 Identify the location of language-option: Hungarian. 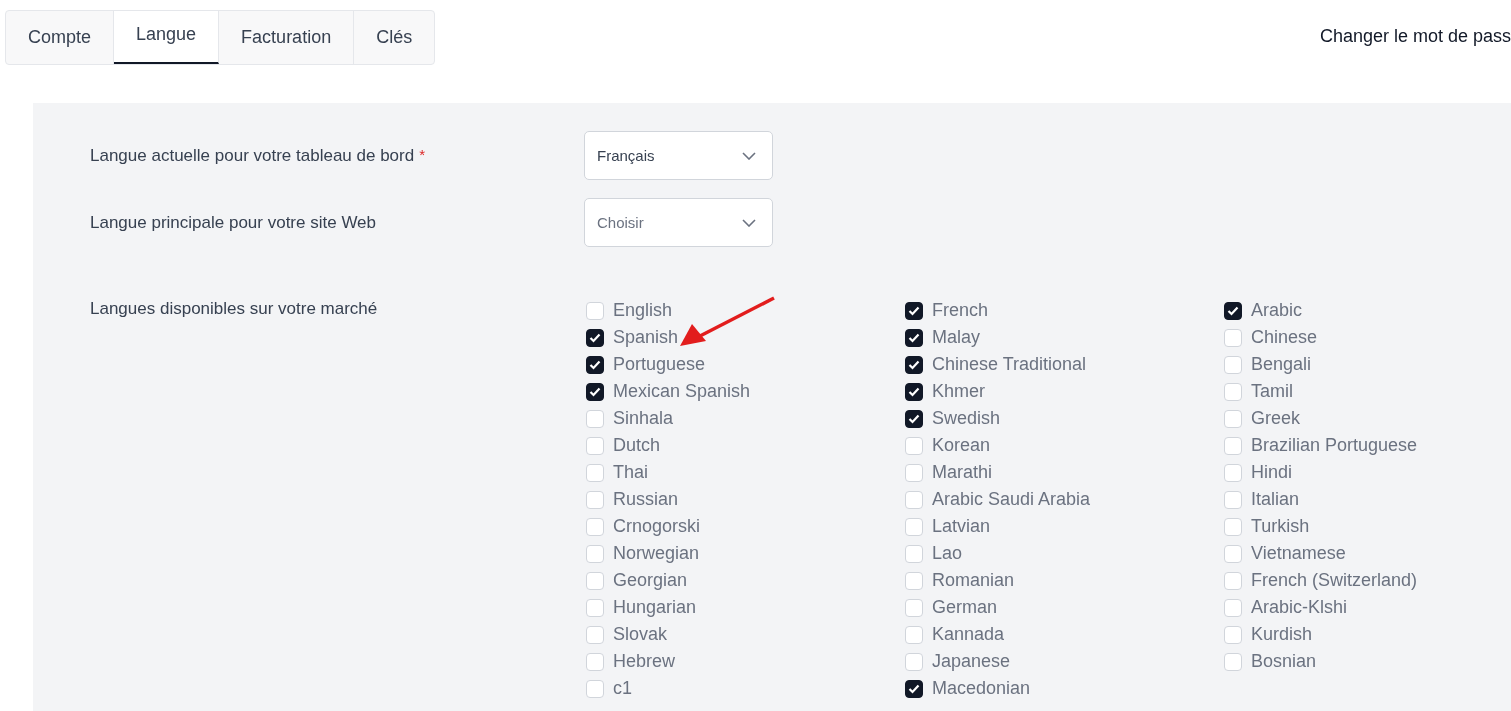
(655, 607).